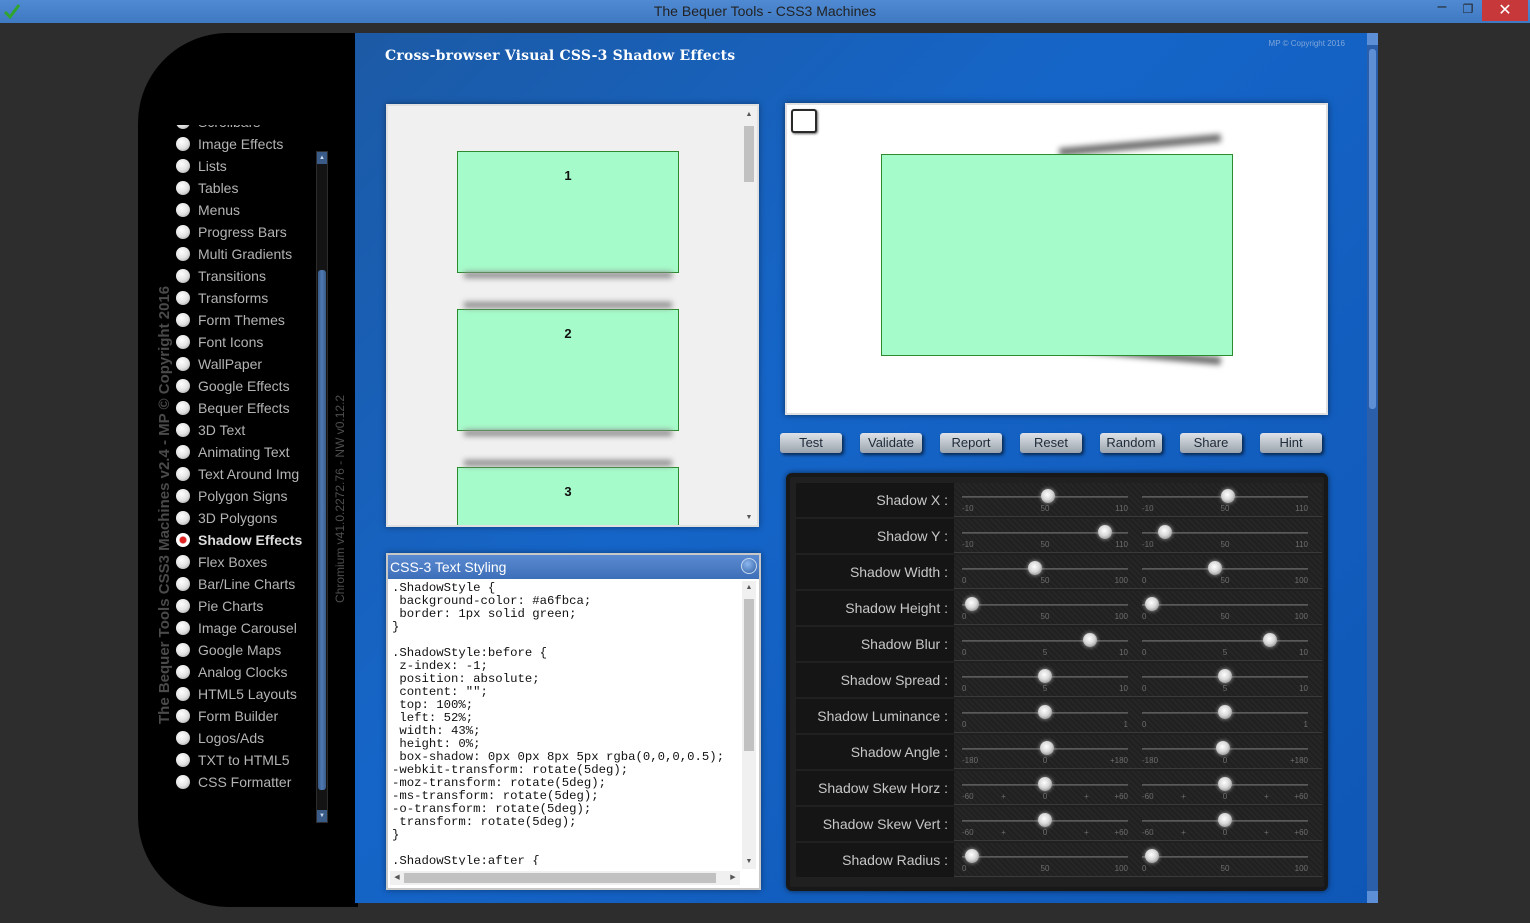 This screenshot has width=1530, height=923. What do you see at coordinates (749, 675) in the screenshot?
I see `code-scroll-thumb` at bounding box center [749, 675].